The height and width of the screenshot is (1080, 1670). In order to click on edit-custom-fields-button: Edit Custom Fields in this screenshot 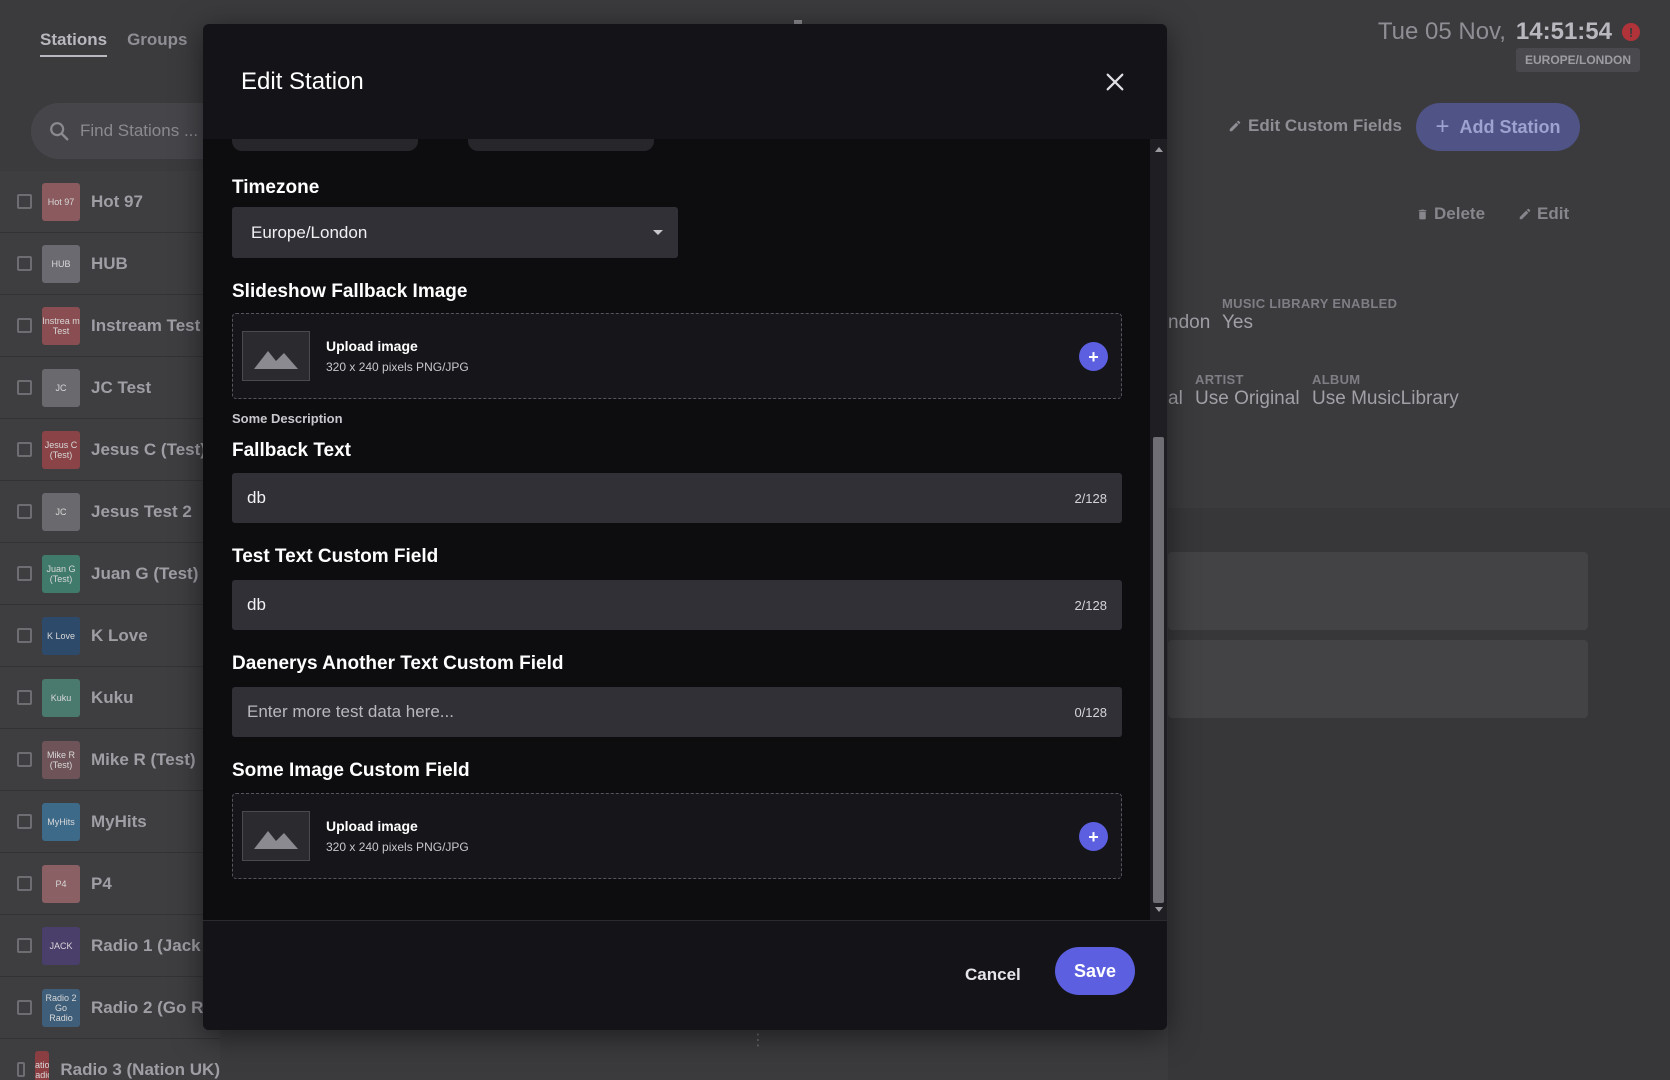, I will do `click(1315, 126)`.